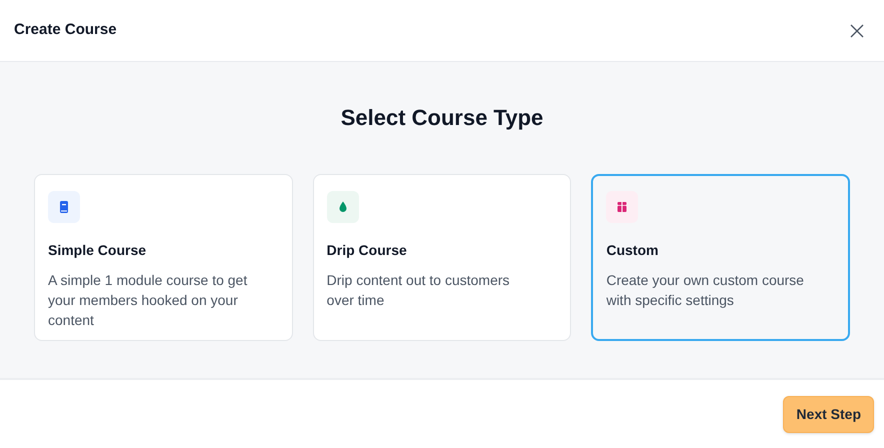 This screenshot has width=884, height=448. Describe the element at coordinates (720, 257) in the screenshot. I see `course-type-card: Custom Create your own custom course with specific settings` at that location.